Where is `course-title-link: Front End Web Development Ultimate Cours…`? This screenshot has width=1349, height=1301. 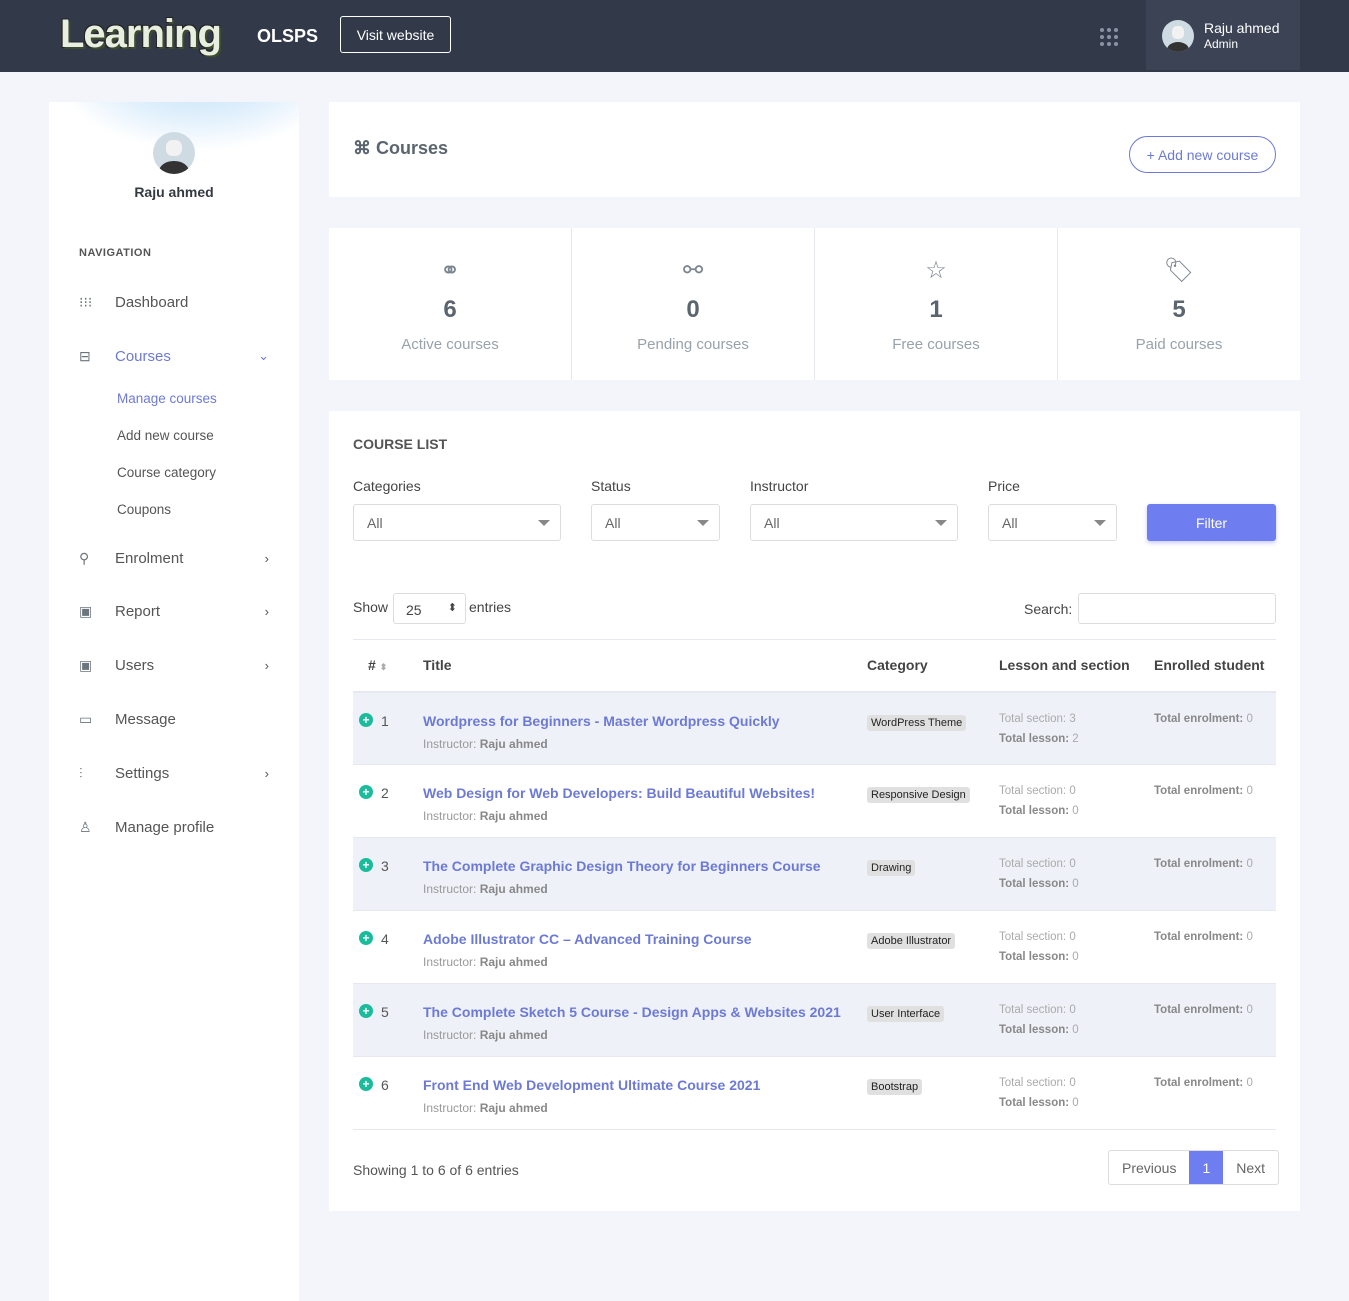 course-title-link: Front End Web Development Ultimate Cours… is located at coordinates (645, 1085).